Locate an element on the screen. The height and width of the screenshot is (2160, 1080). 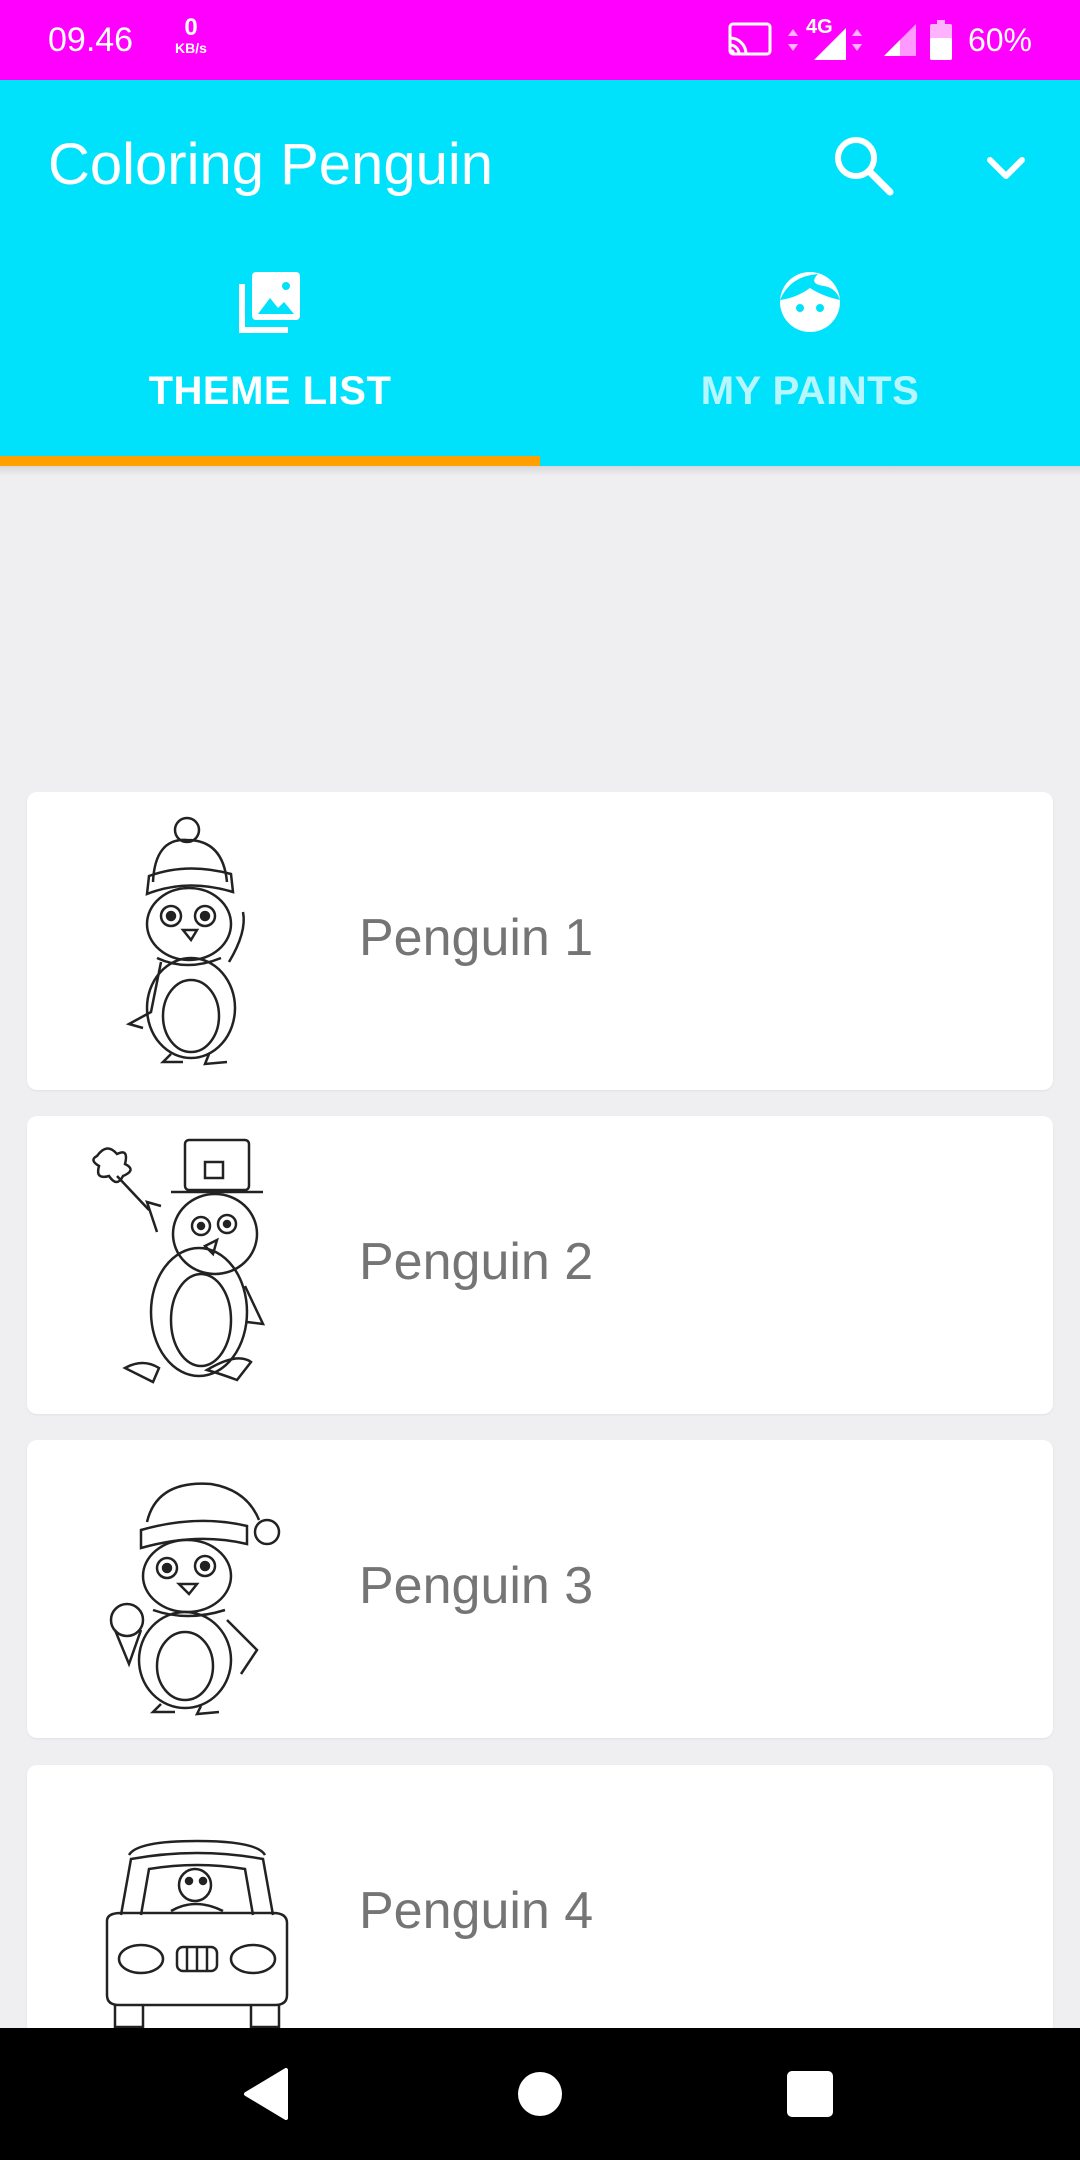
home-button is located at coordinates (540, 2094).